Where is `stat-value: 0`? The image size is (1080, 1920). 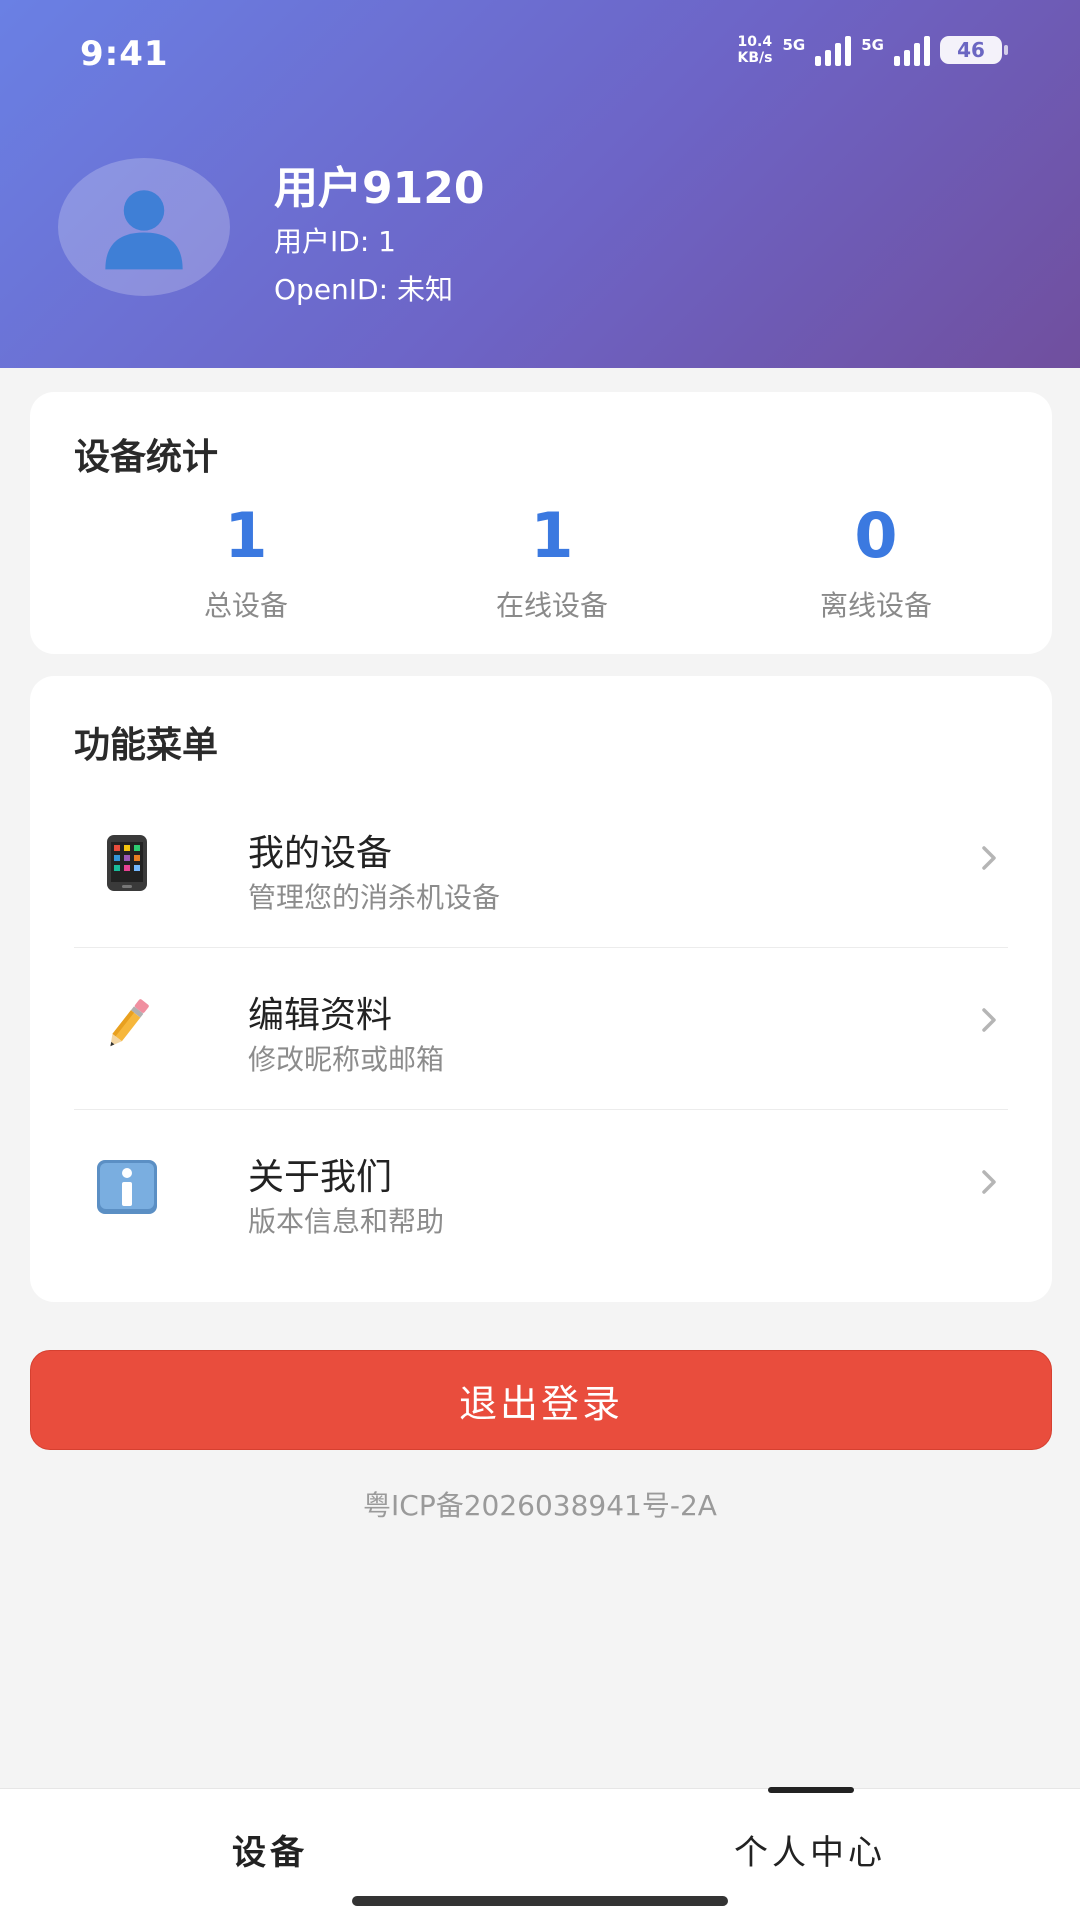
stat-value: 0 is located at coordinates (876, 535).